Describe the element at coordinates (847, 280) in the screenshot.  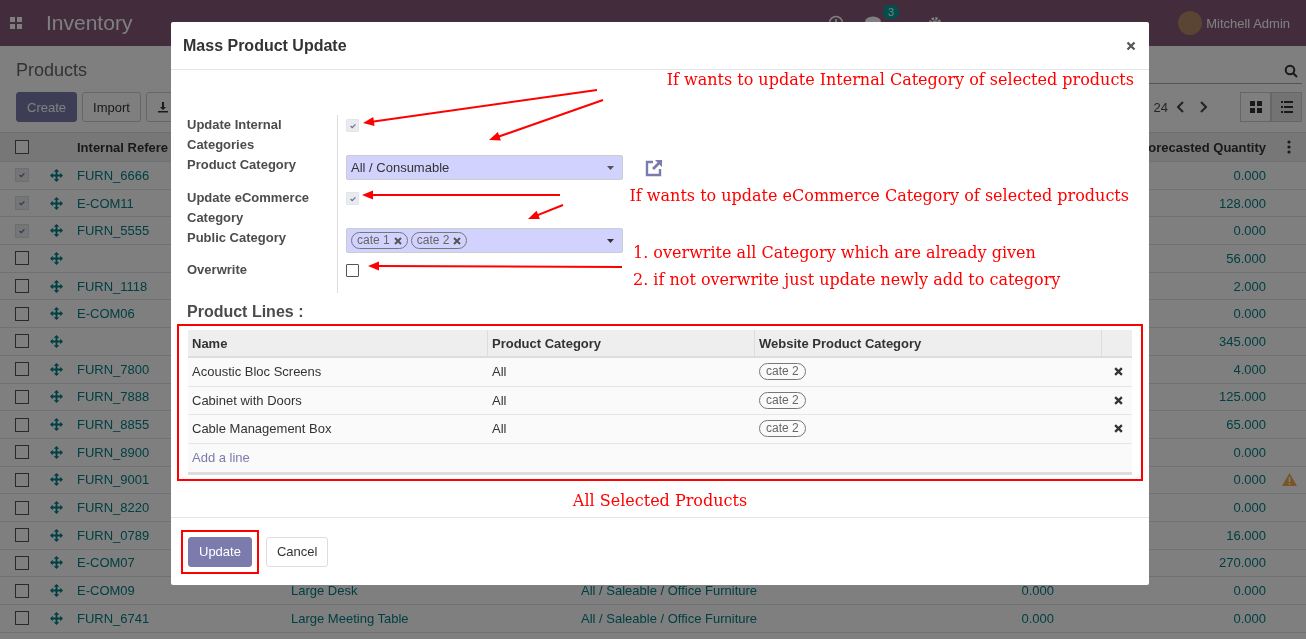
I see `annotation-text: 2. if not overwrite just update newly add to category` at that location.